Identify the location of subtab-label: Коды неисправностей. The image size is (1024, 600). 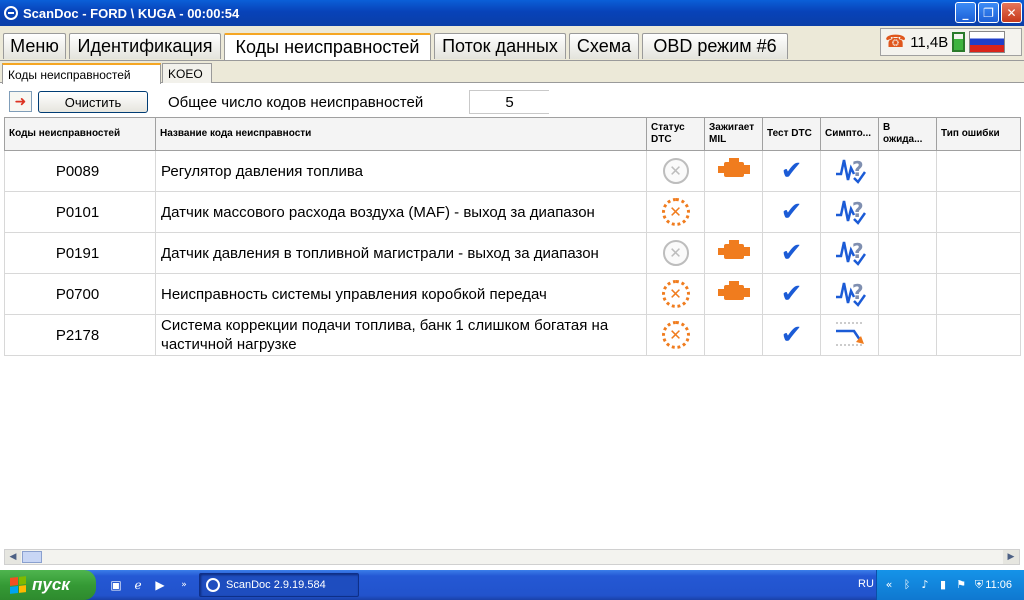
(69, 74).